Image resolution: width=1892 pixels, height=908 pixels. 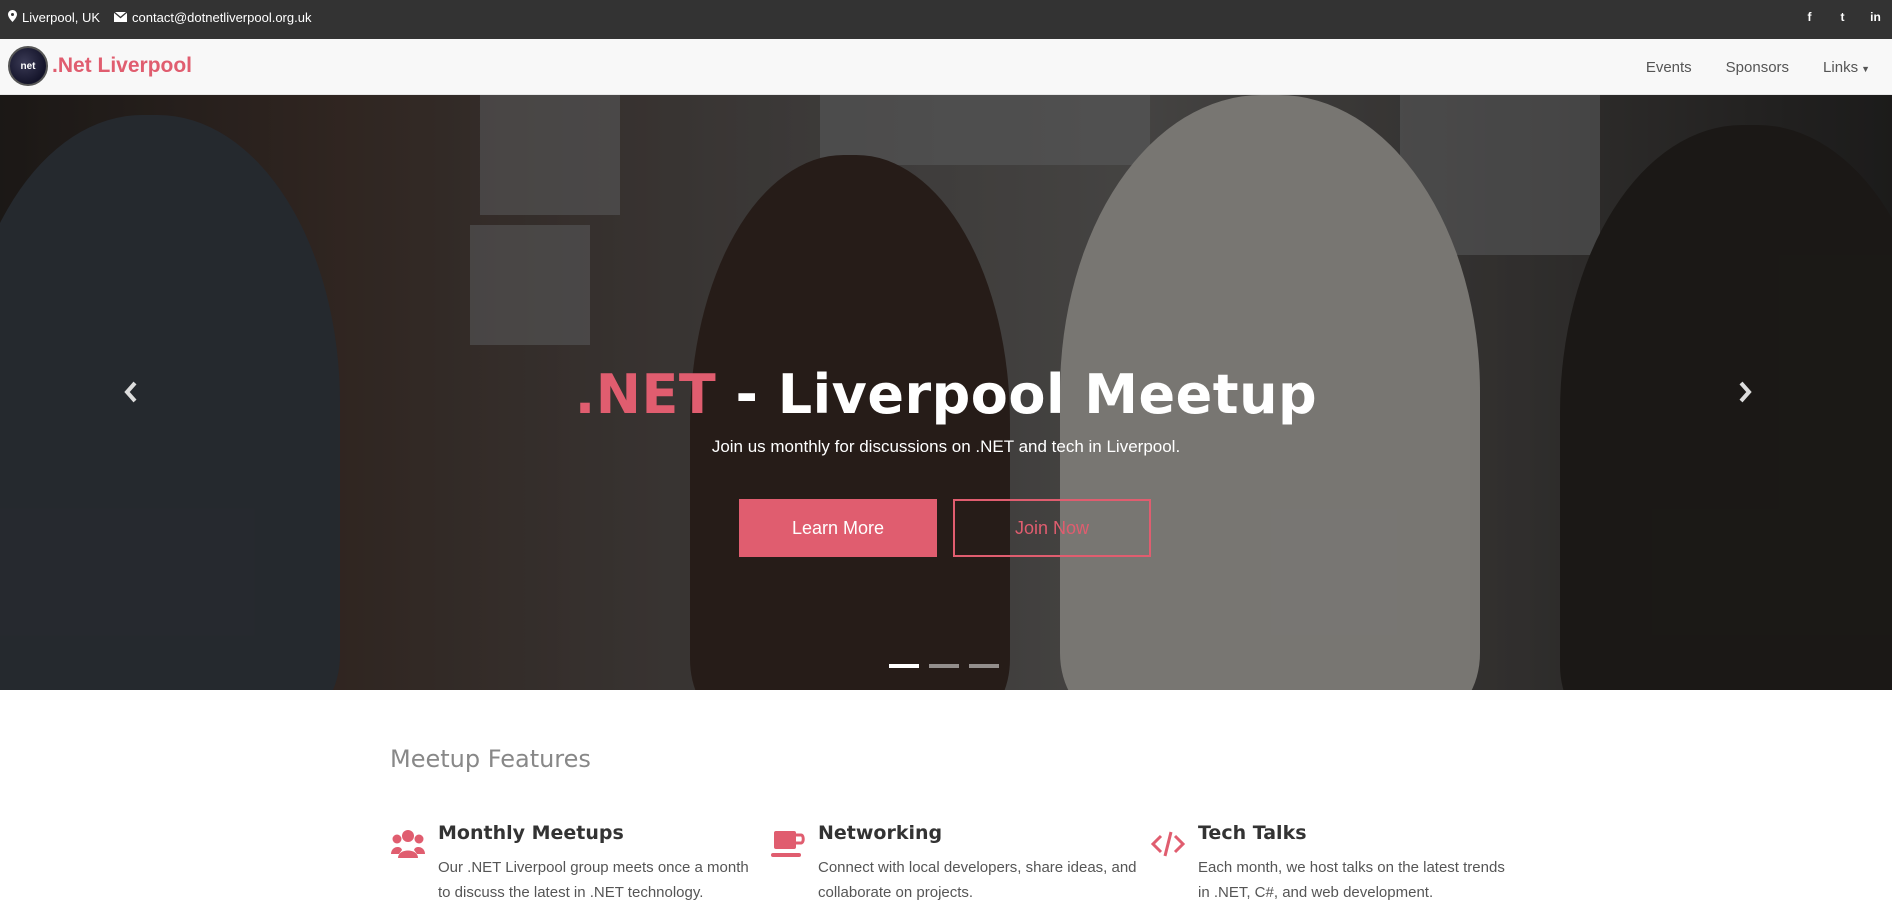 What do you see at coordinates (1017, 394) in the screenshot?
I see `hero-title-rest: - Liverpool Meetup` at bounding box center [1017, 394].